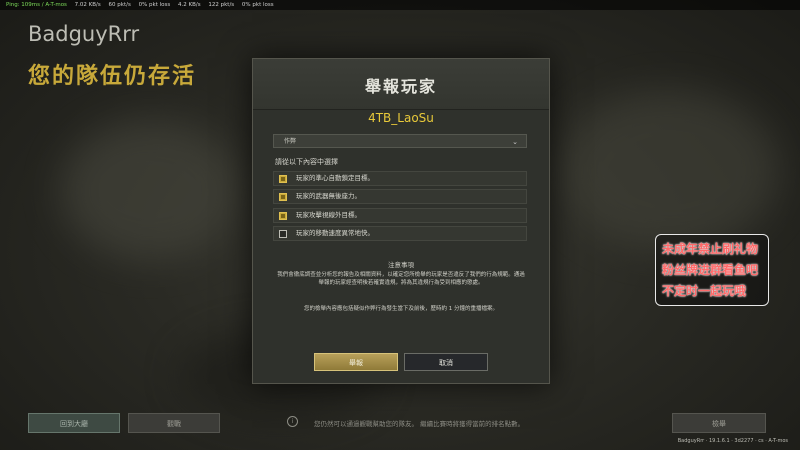 The image size is (800, 450). Describe the element at coordinates (306, 162) in the screenshot. I see `instruction-text: 請從以下內容中選擇` at that location.